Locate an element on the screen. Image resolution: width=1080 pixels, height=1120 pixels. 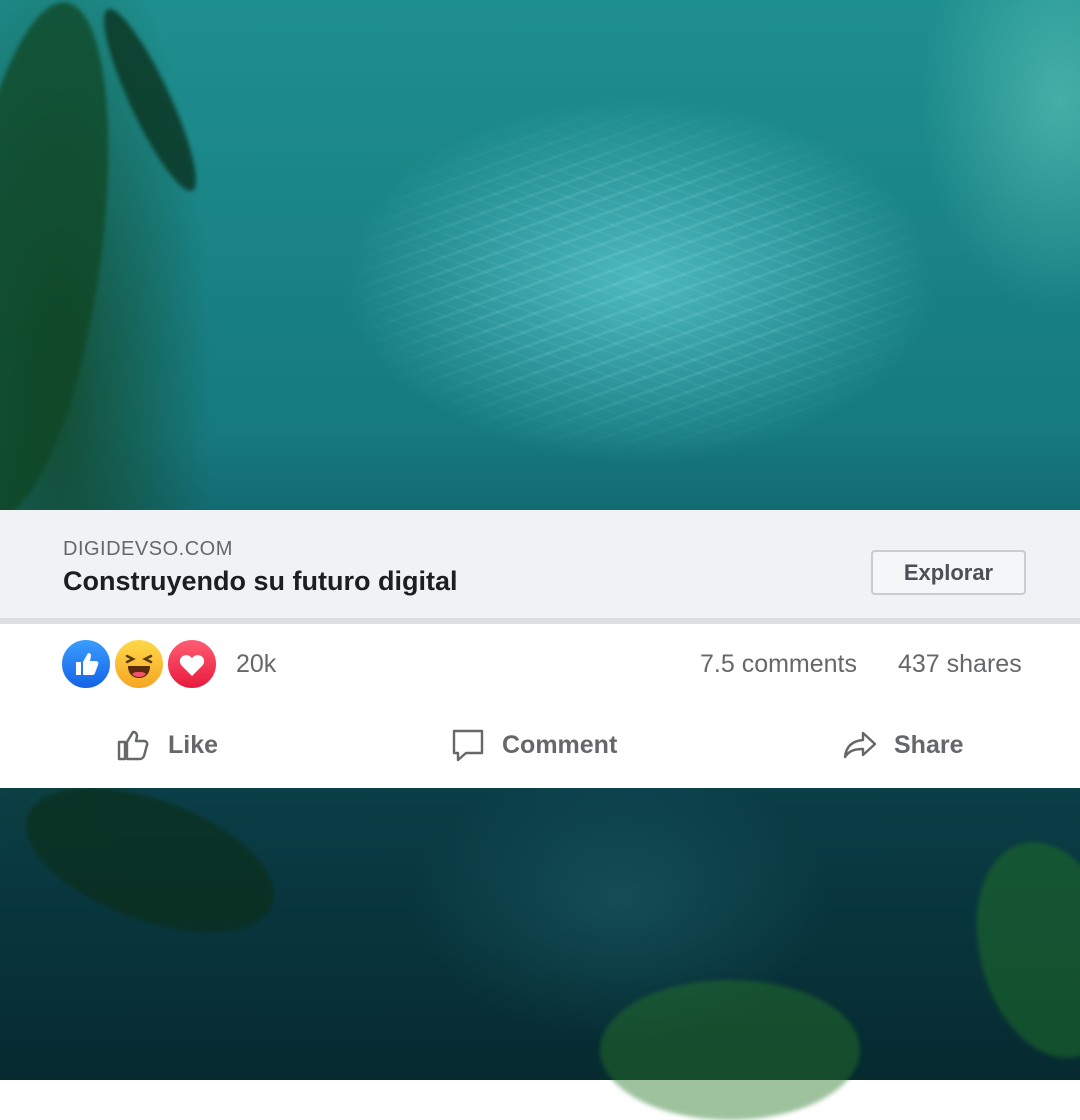
link-headline: Construyendo su futuro digital is located at coordinates (260, 581).